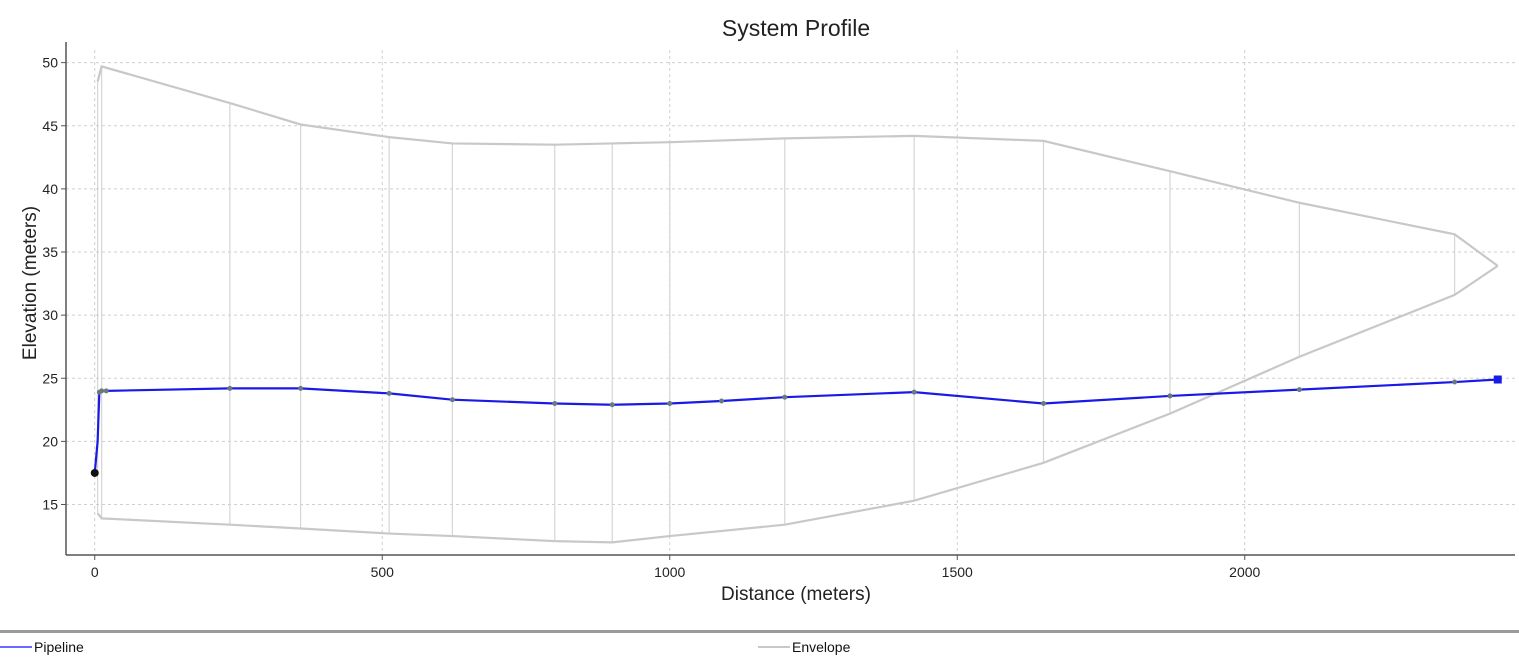 Image resolution: width=1519 pixels, height=661 pixels. Describe the element at coordinates (50, 126) in the screenshot. I see `y-tick-label: 45` at that location.